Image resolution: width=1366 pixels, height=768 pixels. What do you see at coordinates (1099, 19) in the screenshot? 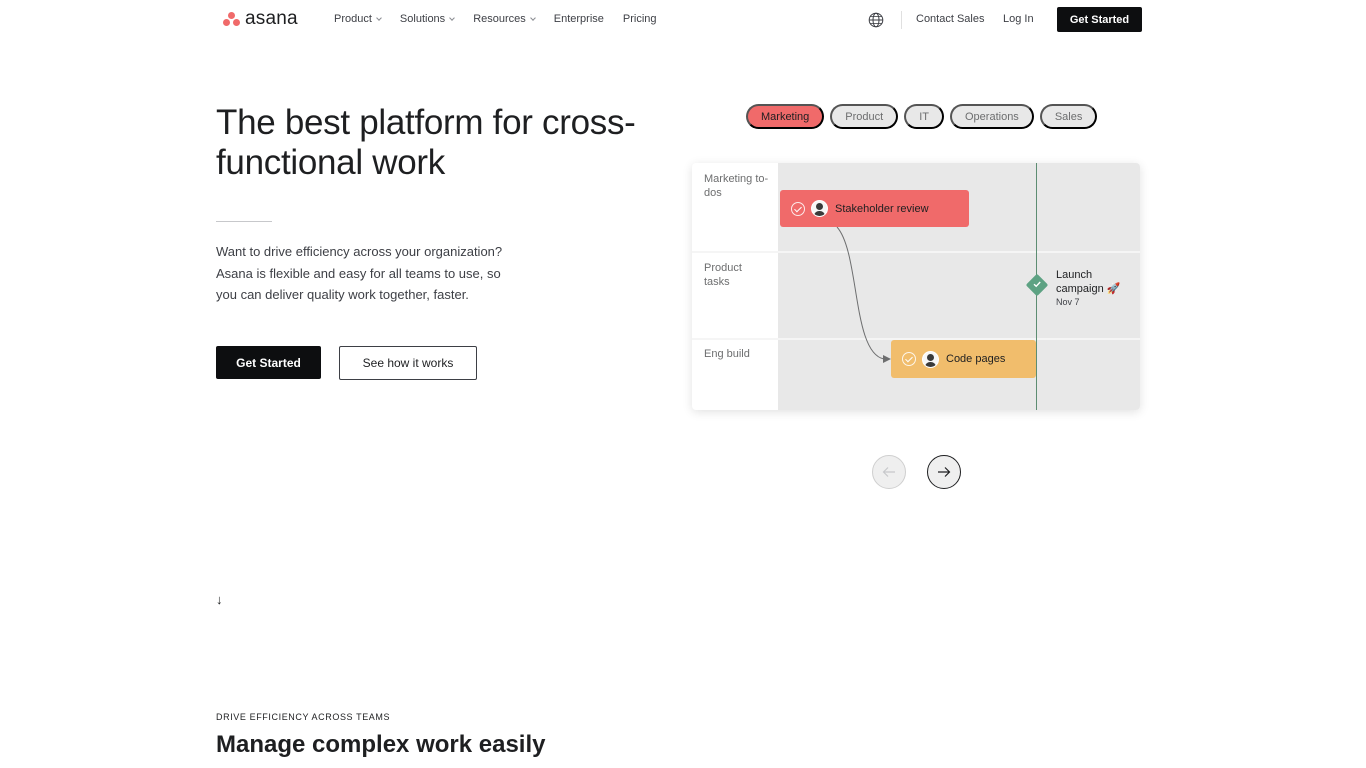
I see `nav-get-started-button: Get Started` at bounding box center [1099, 19].